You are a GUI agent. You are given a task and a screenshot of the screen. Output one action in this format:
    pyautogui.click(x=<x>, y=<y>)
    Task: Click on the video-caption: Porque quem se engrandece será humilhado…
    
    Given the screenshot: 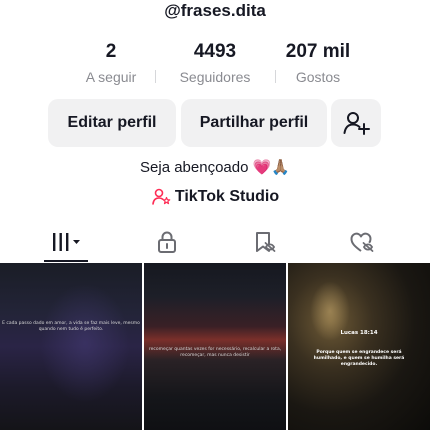 What is the action you would take?
    pyautogui.click(x=359, y=358)
    